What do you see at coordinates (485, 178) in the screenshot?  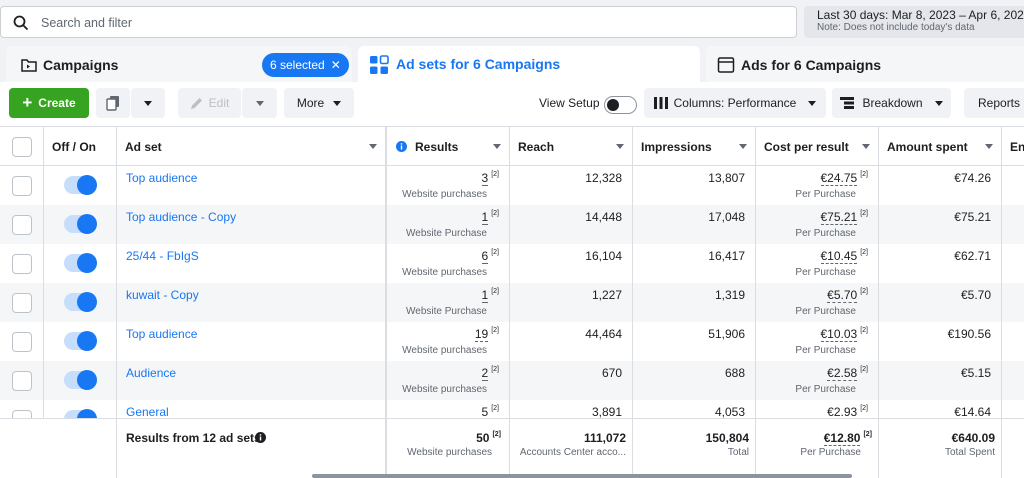 I see `results-value: 3` at bounding box center [485, 178].